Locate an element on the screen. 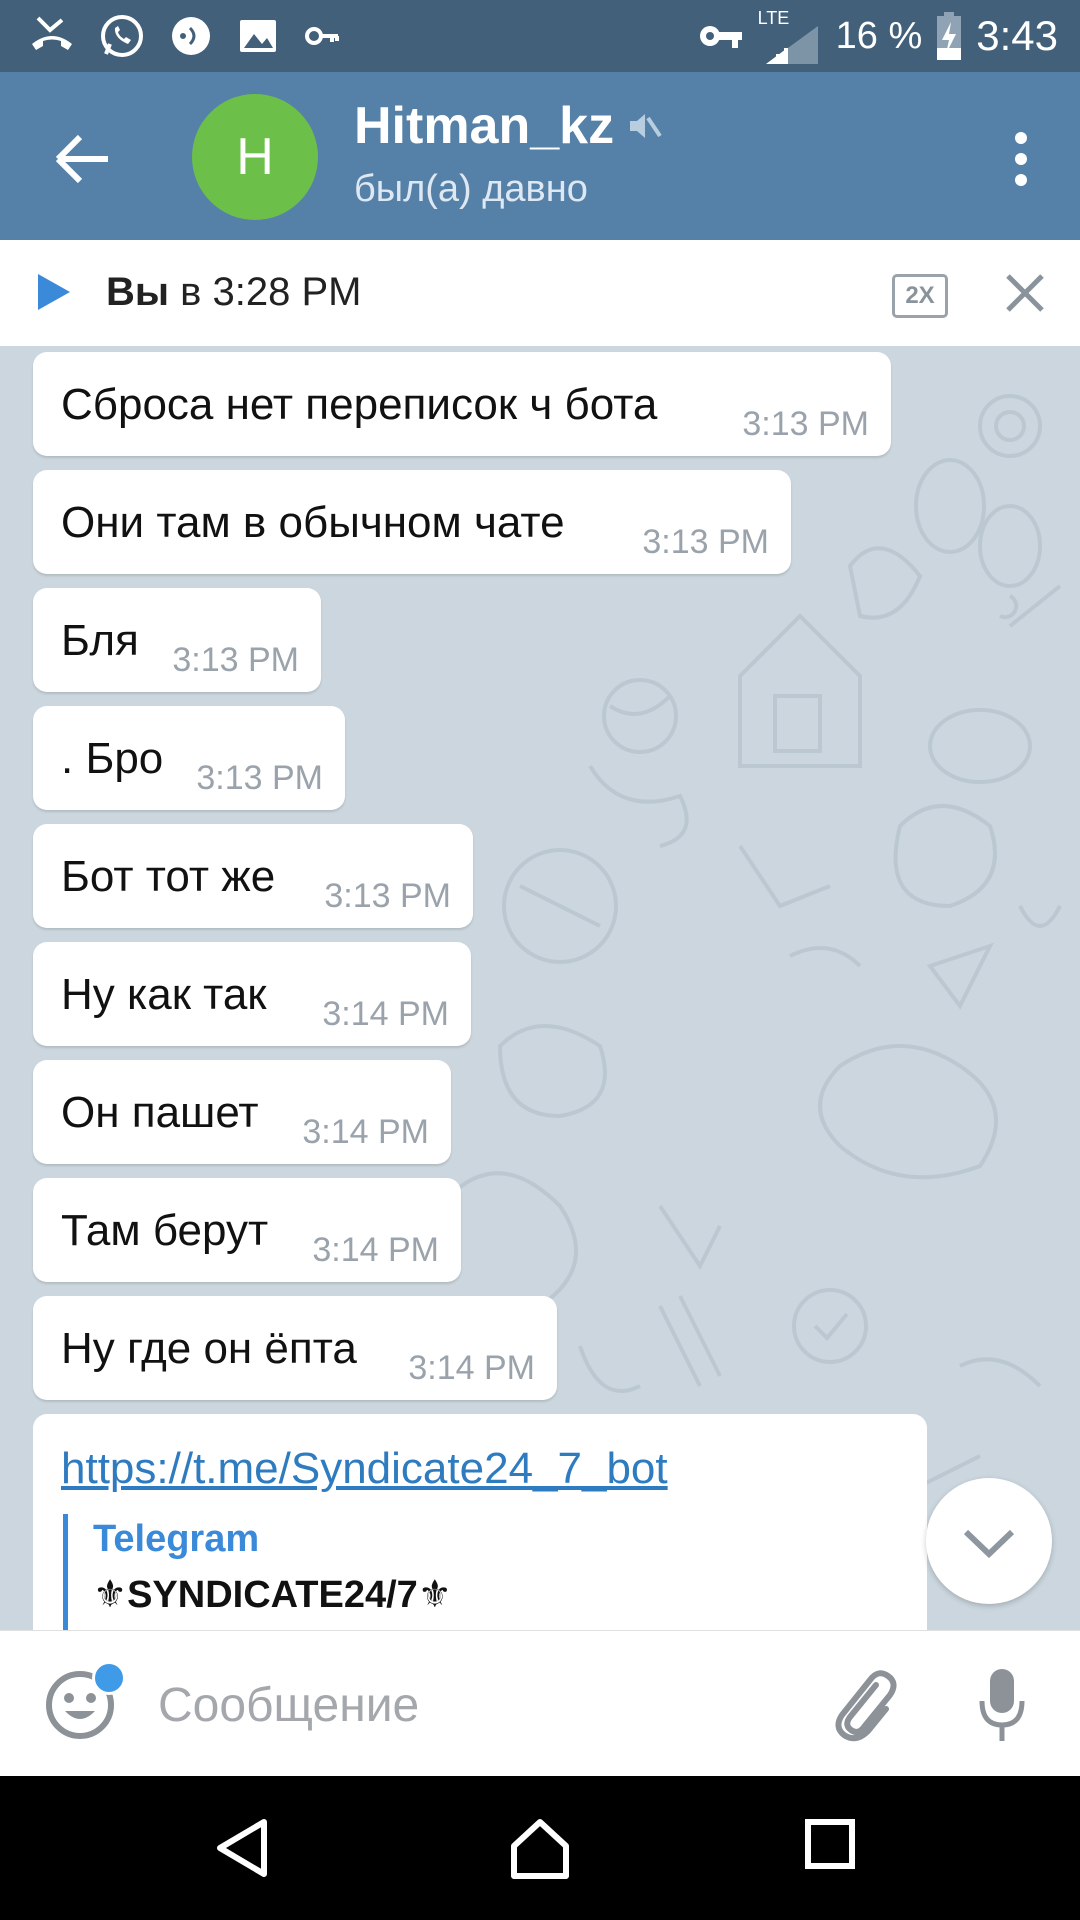 The image size is (1080, 1920). link-preview-title: ⚜SYNDICATE24/7⚜ is located at coordinates (272, 1595).